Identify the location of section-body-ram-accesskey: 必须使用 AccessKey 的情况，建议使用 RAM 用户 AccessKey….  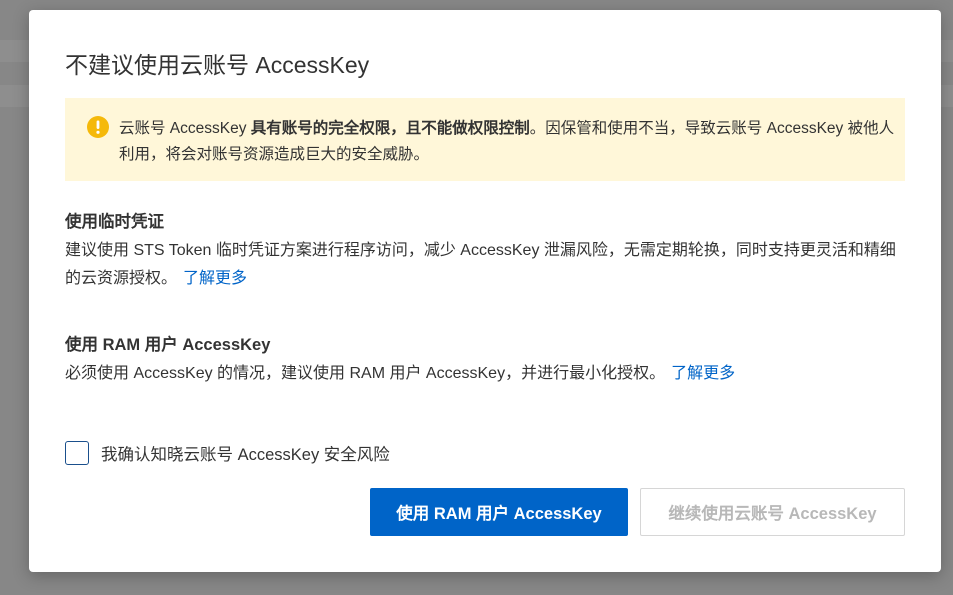
(487, 374).